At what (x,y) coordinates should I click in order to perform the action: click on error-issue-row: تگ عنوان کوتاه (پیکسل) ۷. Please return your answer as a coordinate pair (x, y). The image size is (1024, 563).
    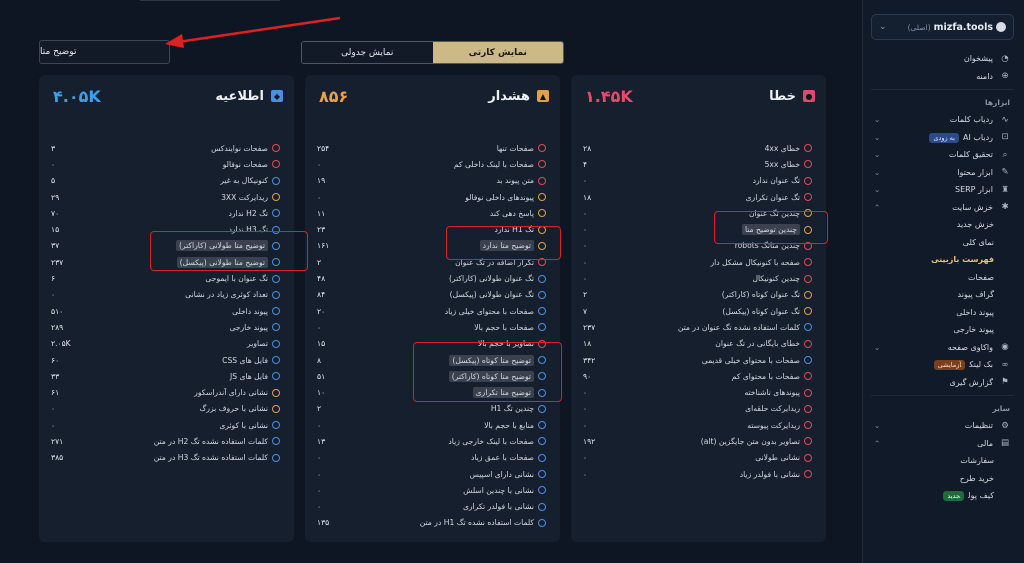
    Looking at the image, I should click on (698, 311).